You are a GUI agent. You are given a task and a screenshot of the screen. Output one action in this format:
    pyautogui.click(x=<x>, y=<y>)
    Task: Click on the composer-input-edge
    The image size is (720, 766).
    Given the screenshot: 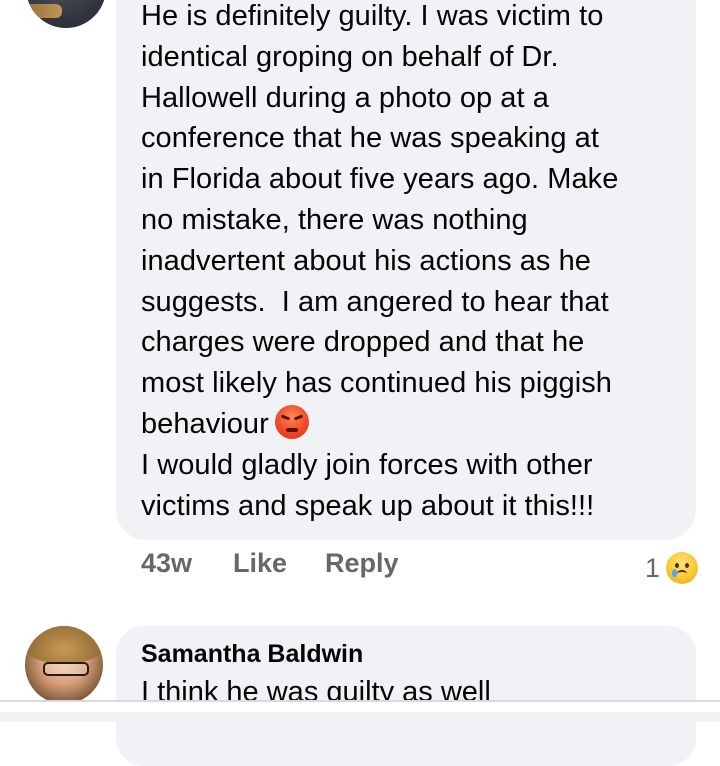 What is the action you would take?
    pyautogui.click(x=360, y=717)
    